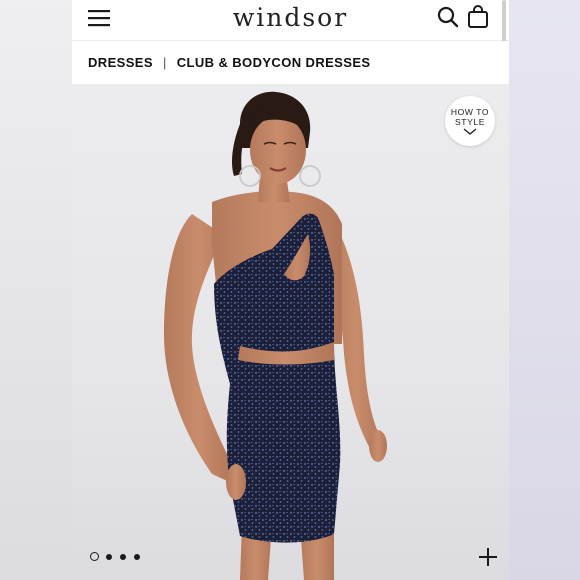  I want to click on zoom-button, so click(488, 557).